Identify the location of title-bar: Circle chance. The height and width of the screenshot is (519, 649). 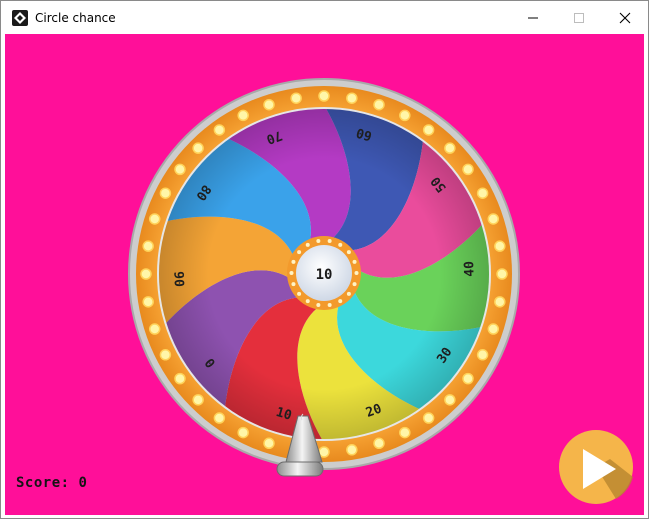
(324, 17).